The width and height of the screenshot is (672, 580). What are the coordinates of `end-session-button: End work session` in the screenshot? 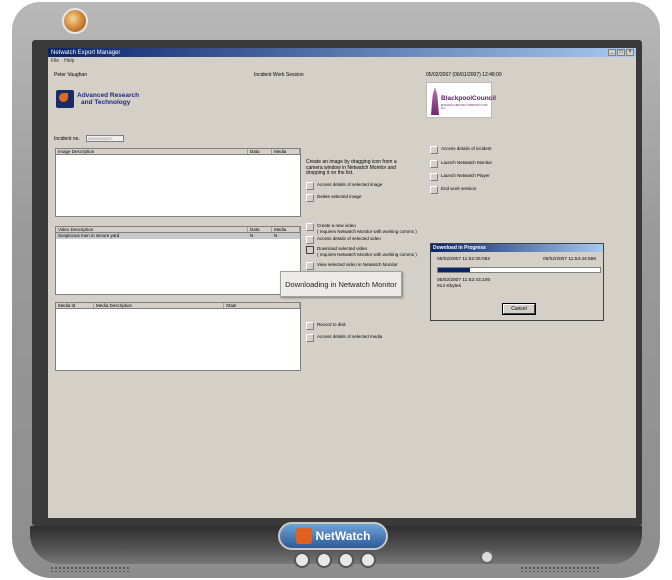 It's located at (453, 190).